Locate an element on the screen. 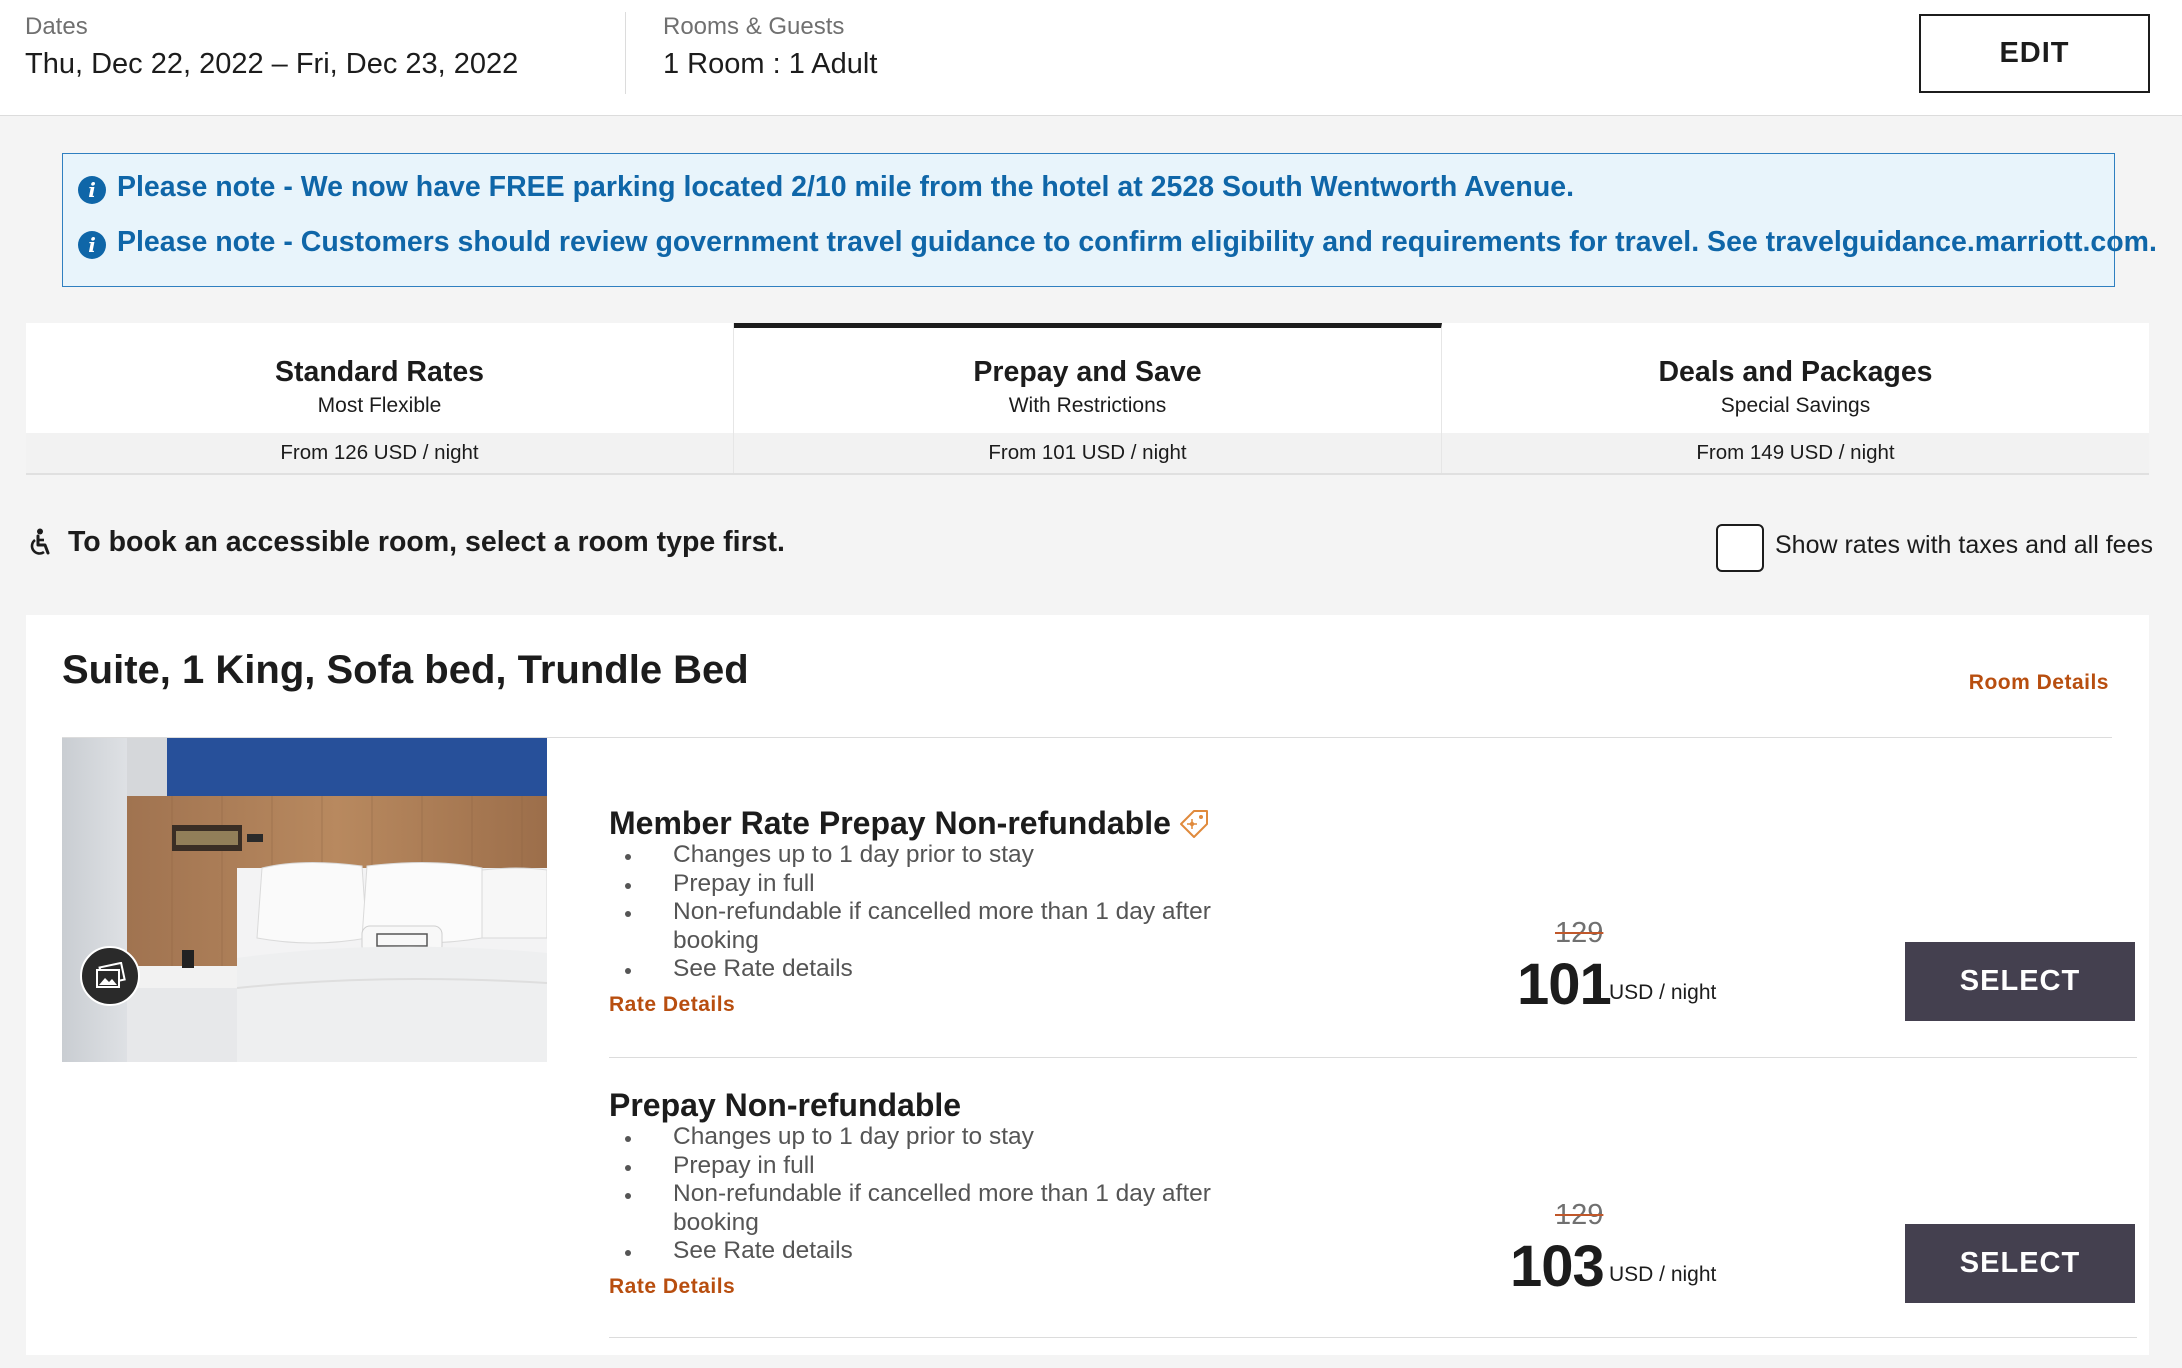 This screenshot has width=2182, height=1368. tab-title: Deals and Packages is located at coordinates (1795, 372).